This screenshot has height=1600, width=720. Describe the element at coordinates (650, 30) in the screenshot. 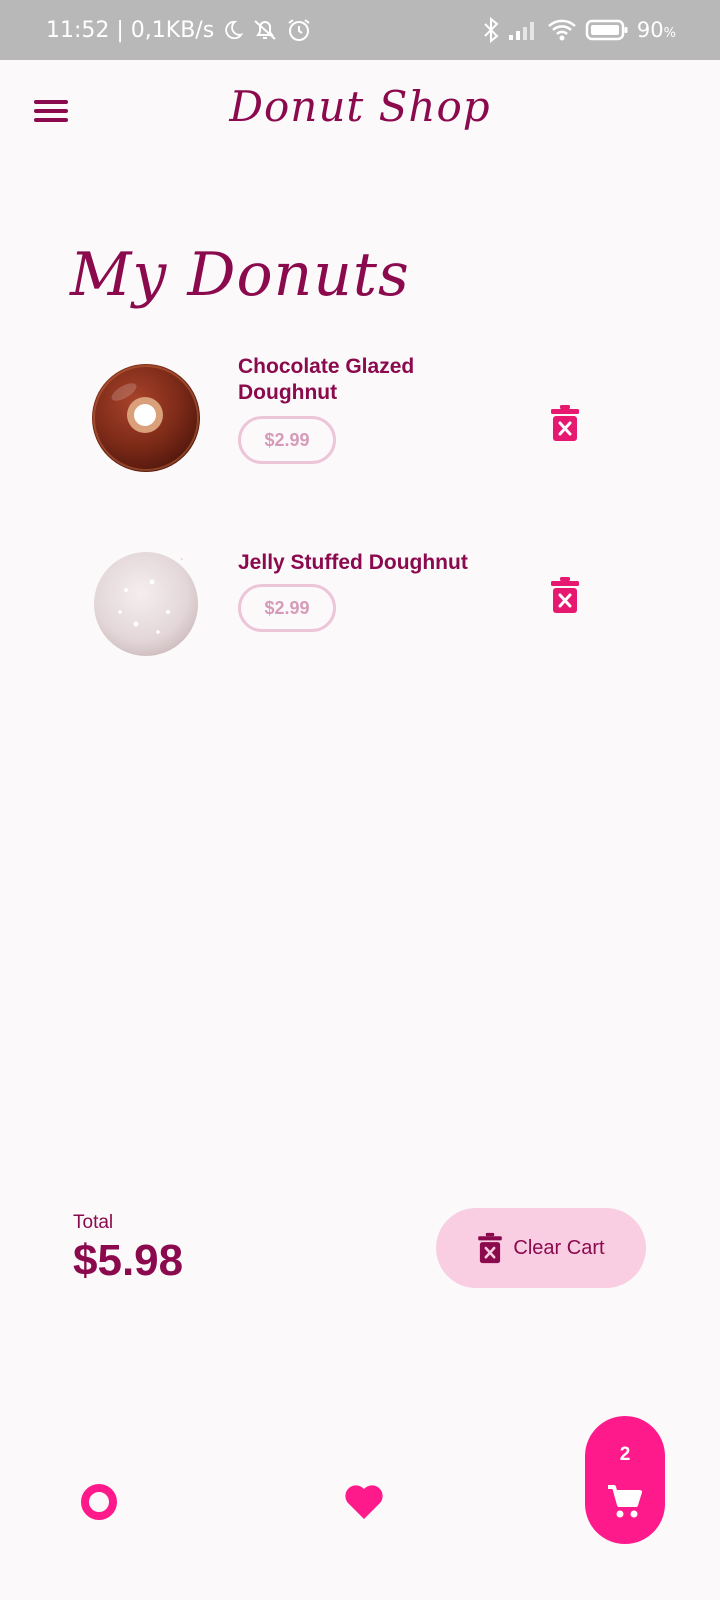

I see `battery-value: 90` at that location.